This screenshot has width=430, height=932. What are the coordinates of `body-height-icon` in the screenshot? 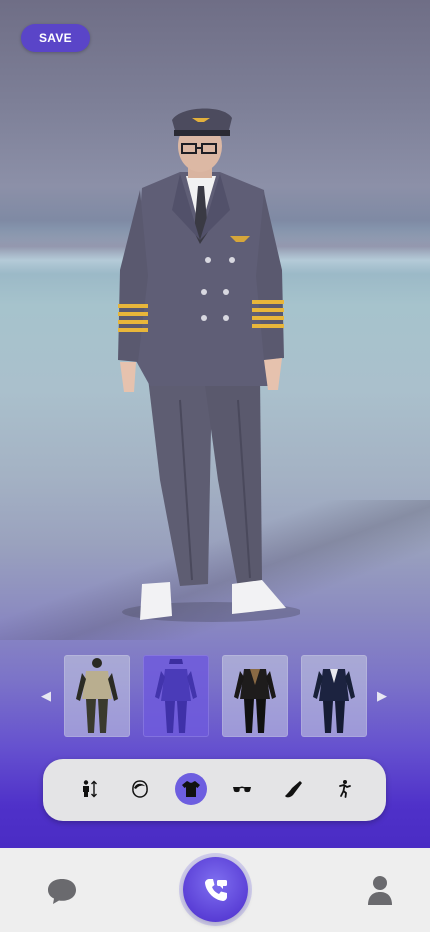 It's located at (89, 789).